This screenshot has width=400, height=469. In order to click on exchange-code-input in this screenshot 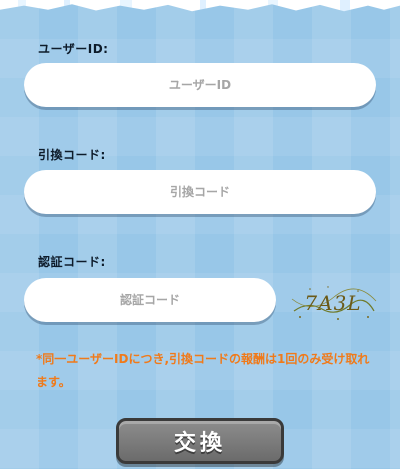, I will do `click(200, 192)`.